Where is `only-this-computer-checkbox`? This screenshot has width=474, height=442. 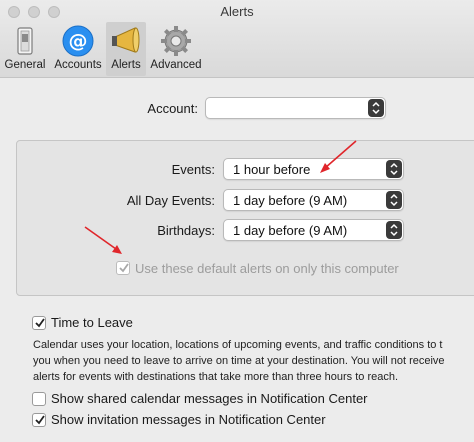
only-this-computer-checkbox is located at coordinates (123, 268).